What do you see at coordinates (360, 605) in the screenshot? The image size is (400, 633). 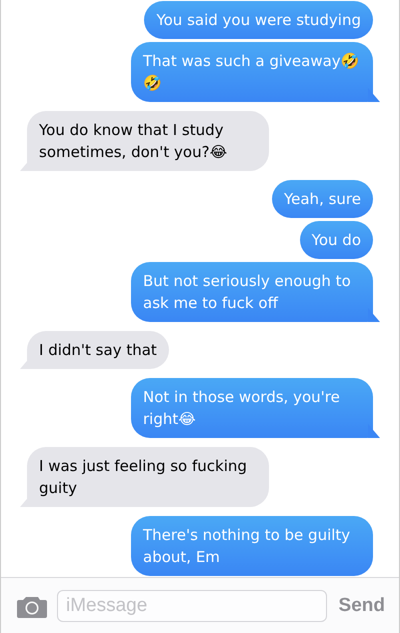 I see `send-button: Send` at bounding box center [360, 605].